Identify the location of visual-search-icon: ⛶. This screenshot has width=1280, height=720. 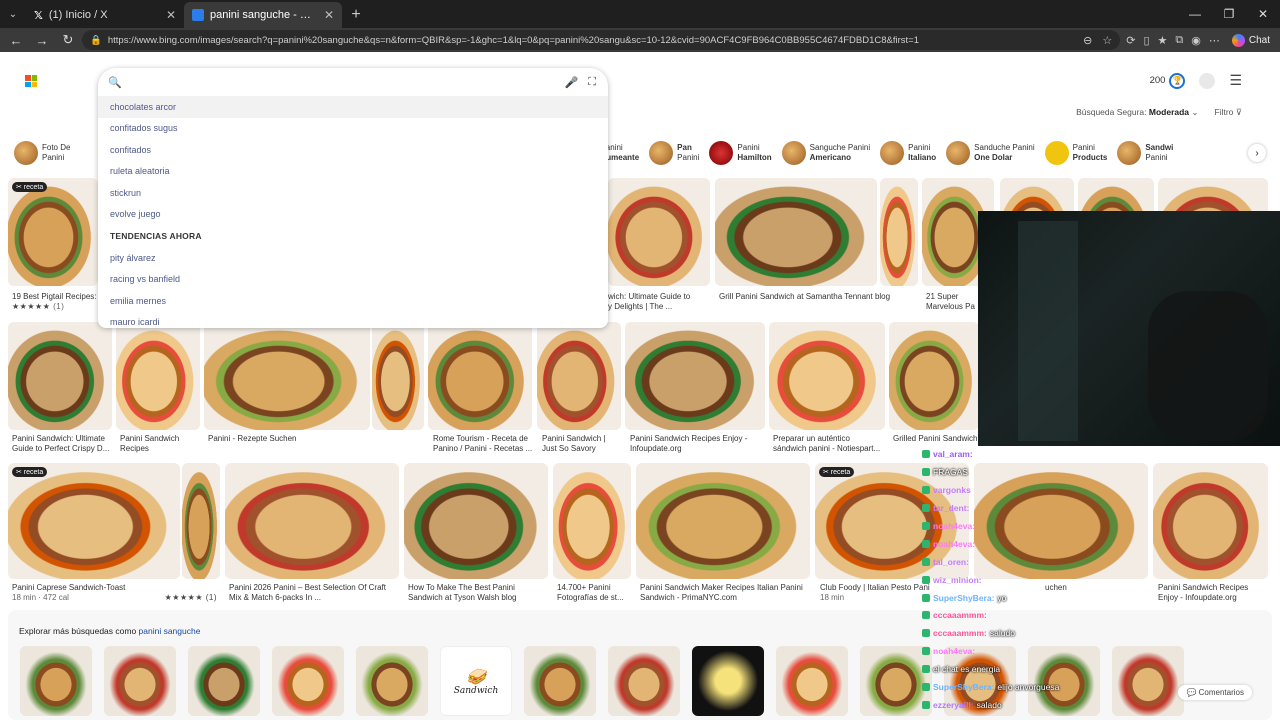
(592, 82).